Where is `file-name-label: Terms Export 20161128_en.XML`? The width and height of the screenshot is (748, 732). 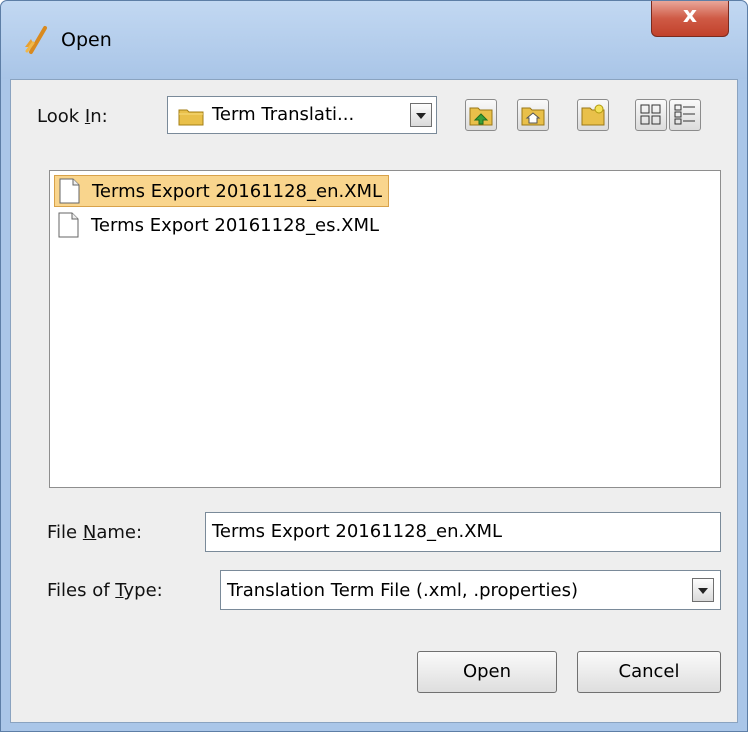 file-name-label: Terms Export 20161128_en.XML is located at coordinates (237, 191).